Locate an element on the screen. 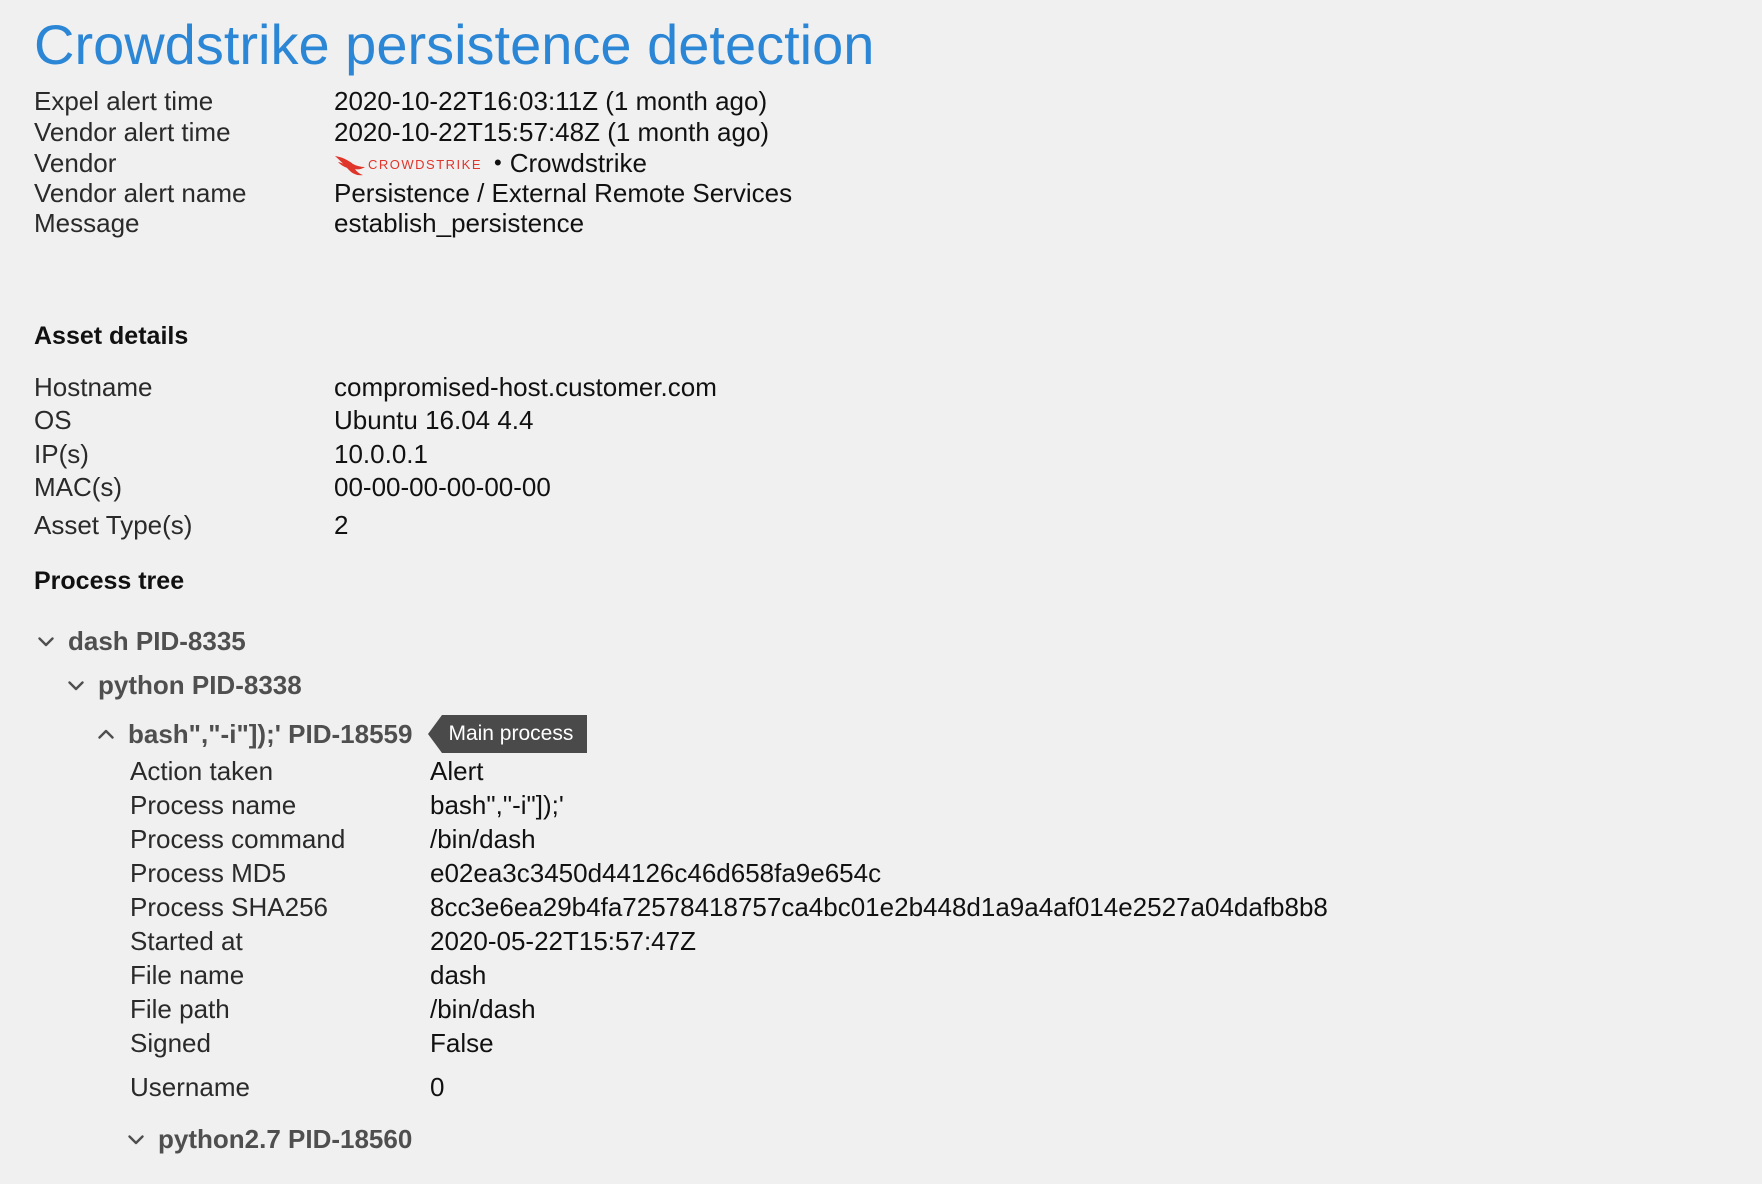 The image size is (1762, 1184). detail-label: File name is located at coordinates (187, 975).